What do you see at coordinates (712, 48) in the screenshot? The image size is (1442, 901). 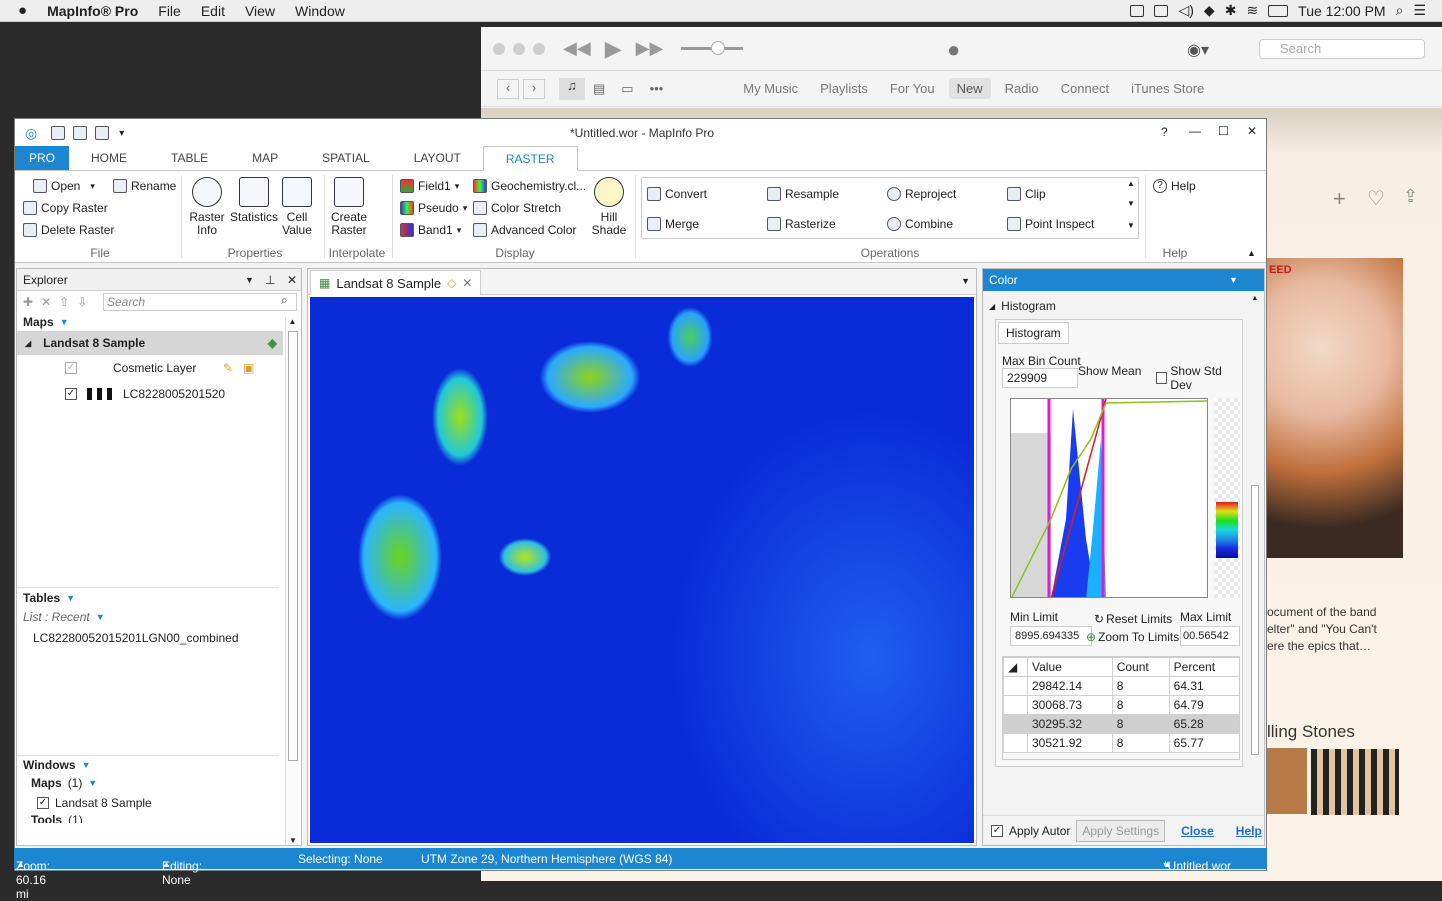 I see `volume-slider` at bounding box center [712, 48].